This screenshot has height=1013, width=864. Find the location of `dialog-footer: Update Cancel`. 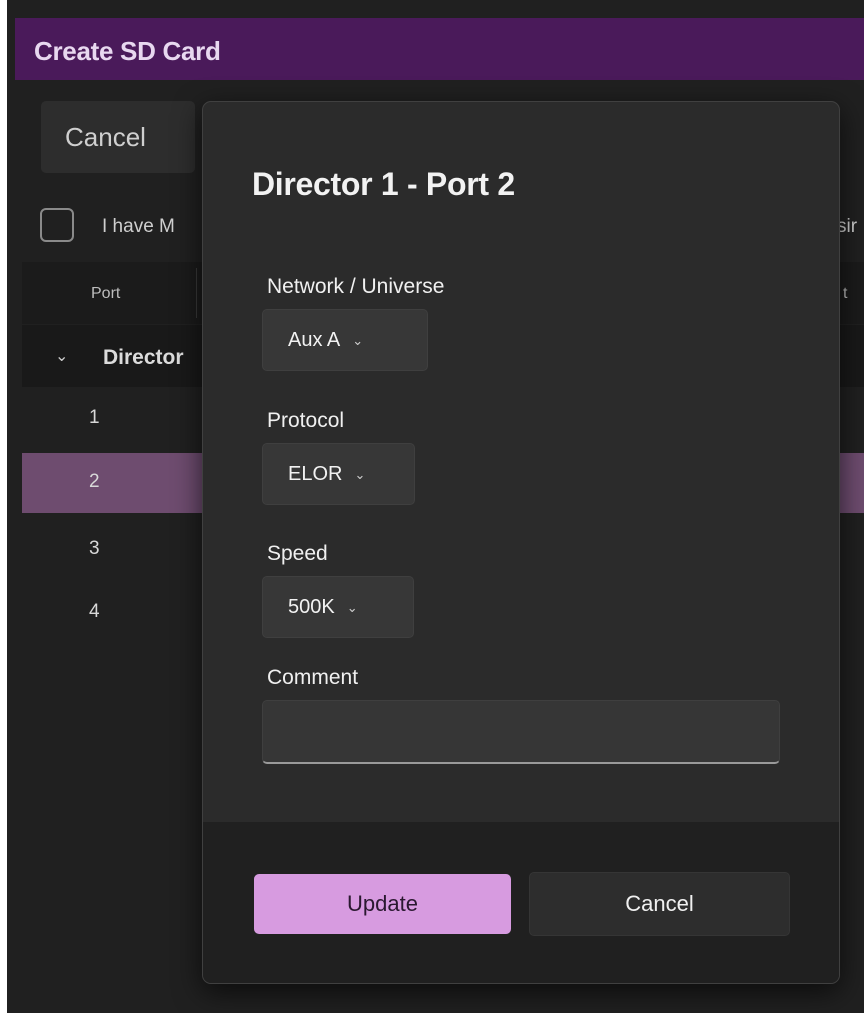

dialog-footer: Update Cancel is located at coordinates (521, 902).